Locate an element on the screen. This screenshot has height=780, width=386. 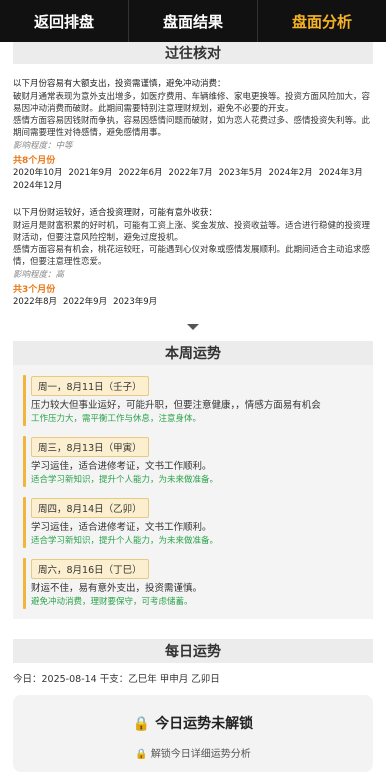
unlock-subtitle: 🔒 解锁今日详细运势分析 is located at coordinates (193, 752).